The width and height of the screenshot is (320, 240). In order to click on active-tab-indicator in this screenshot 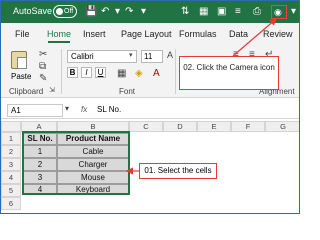, I will do `click(59, 42)`.